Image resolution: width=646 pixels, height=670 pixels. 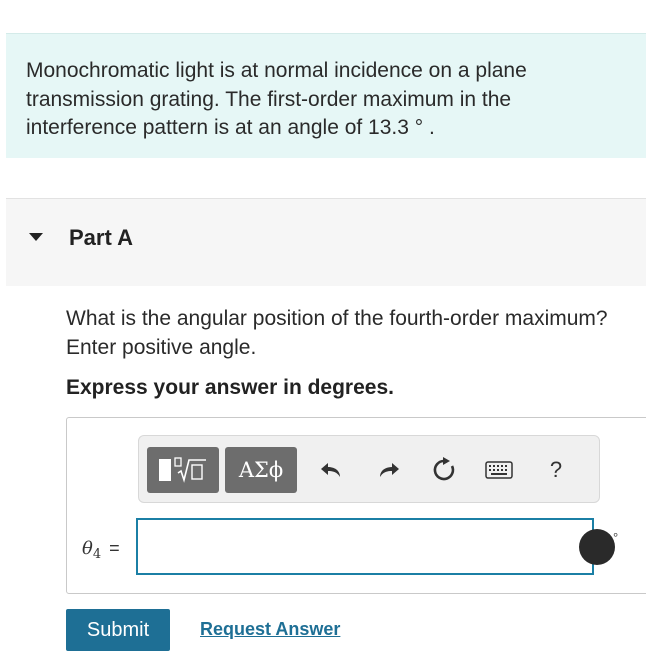 What do you see at coordinates (326, 242) in the screenshot?
I see `part-a-header: Part A` at bounding box center [326, 242].